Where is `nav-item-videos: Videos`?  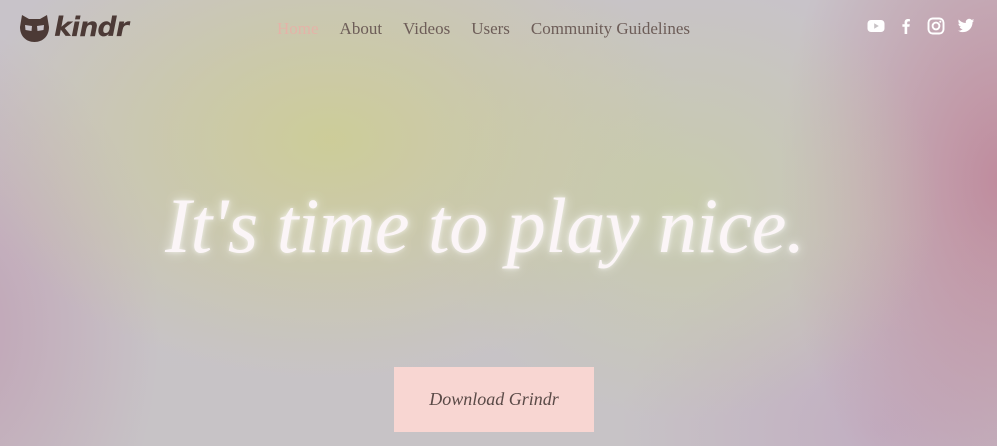
nav-item-videos: Videos is located at coordinates (426, 29).